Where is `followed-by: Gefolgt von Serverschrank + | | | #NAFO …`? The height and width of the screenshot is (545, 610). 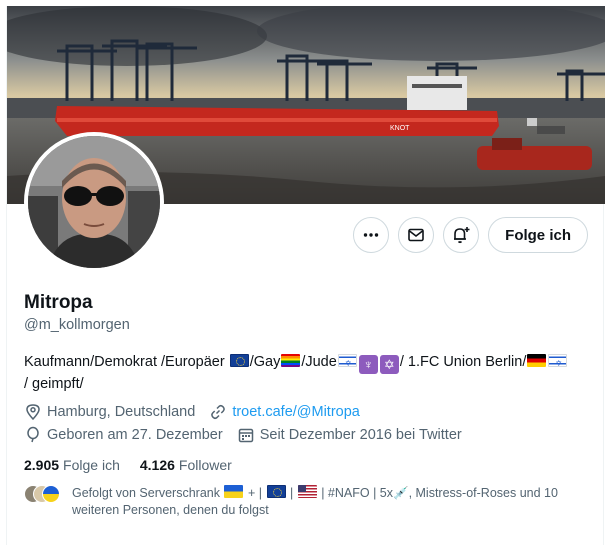
followed-by: Gefolgt von Serverschrank + | | | #NAFO … is located at coordinates (304, 502).